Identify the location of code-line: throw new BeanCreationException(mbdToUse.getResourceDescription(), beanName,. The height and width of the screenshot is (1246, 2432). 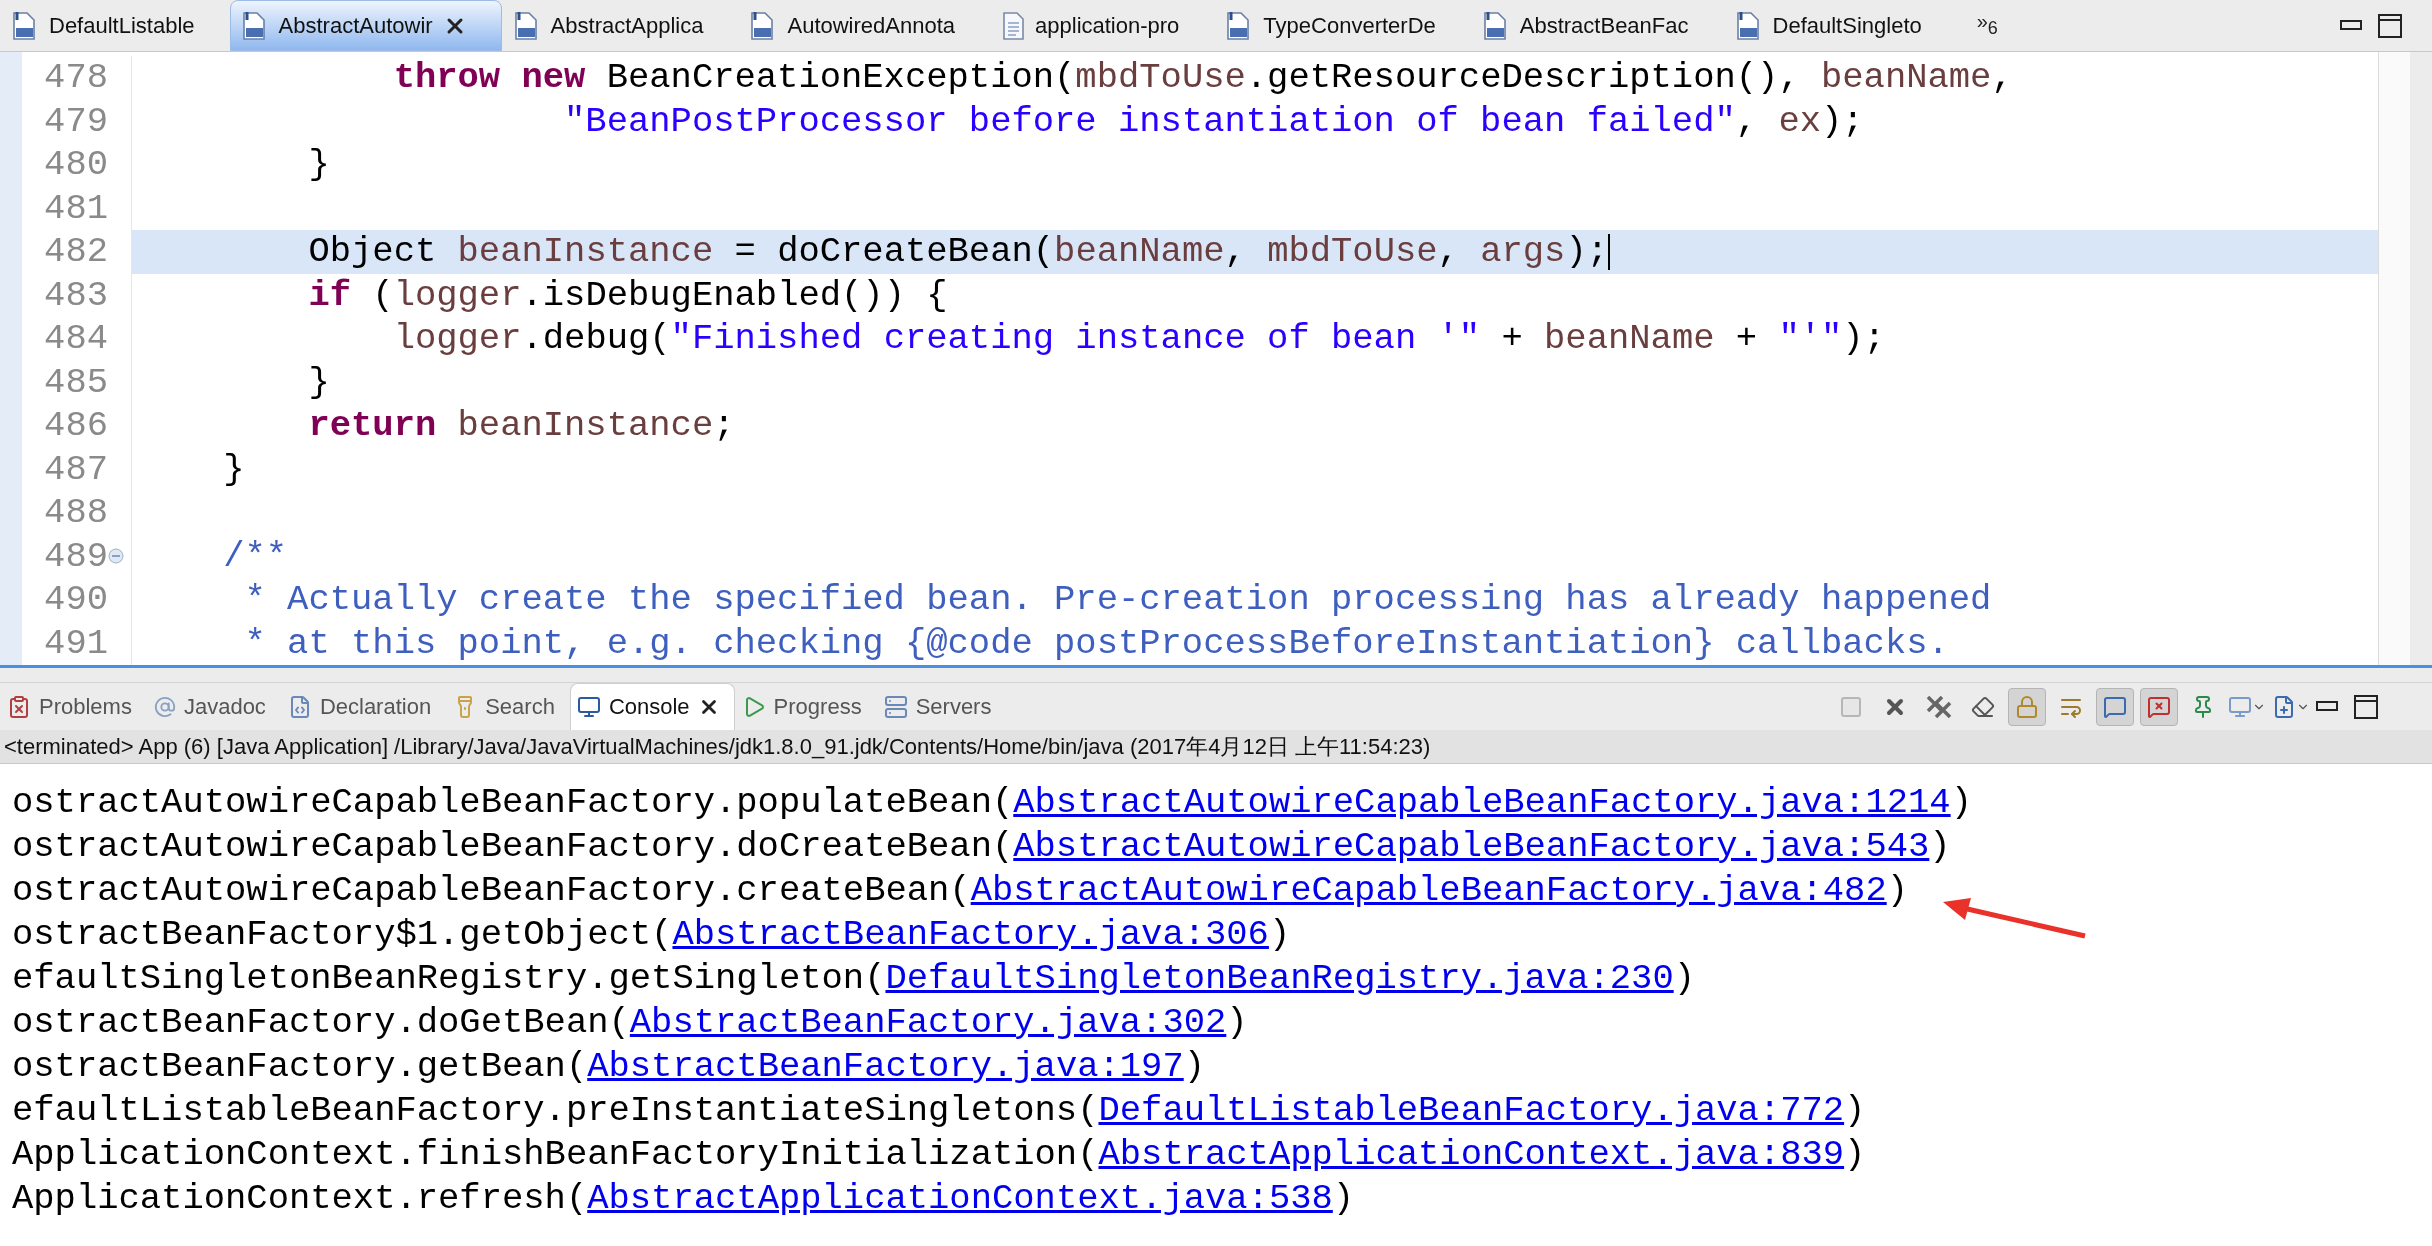
(1202, 78).